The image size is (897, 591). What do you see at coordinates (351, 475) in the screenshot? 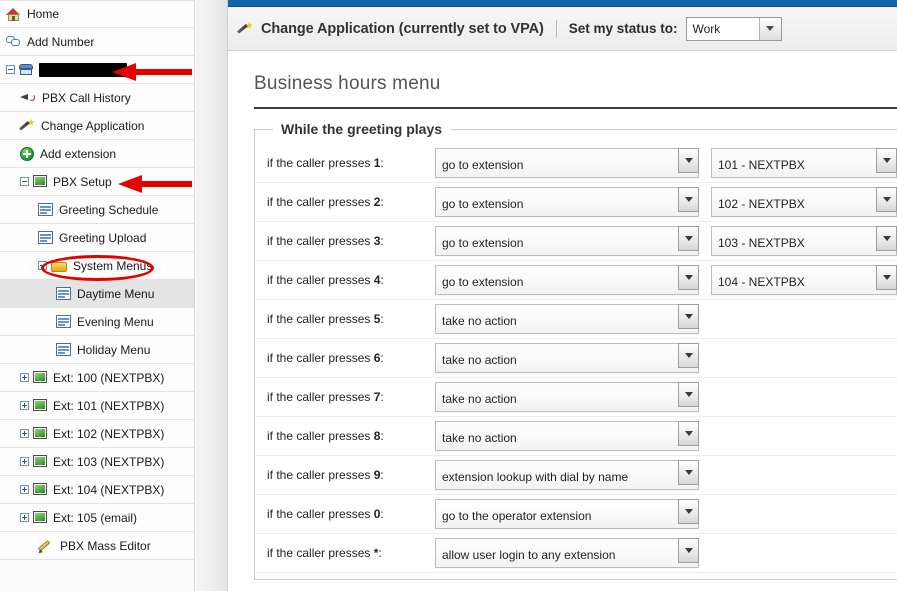
I see `caller-press-label: if the caller presses 9:` at bounding box center [351, 475].